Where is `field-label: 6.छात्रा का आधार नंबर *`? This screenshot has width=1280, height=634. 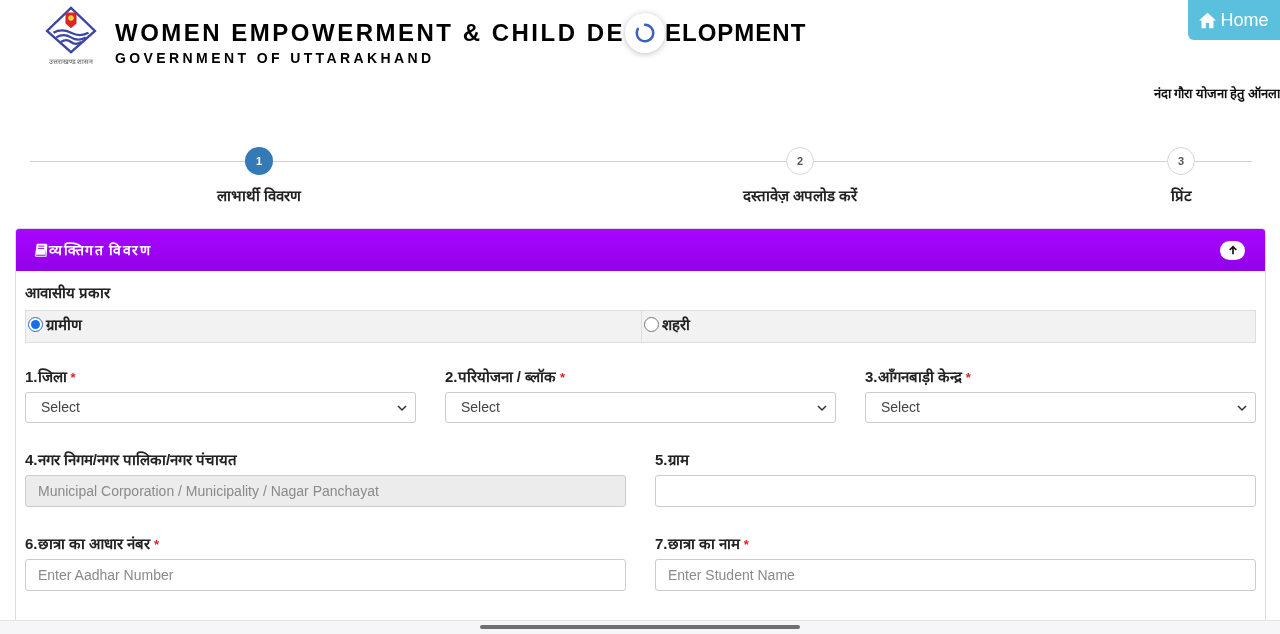
field-label: 6.छात्रा का आधार नंबर * is located at coordinates (93, 544).